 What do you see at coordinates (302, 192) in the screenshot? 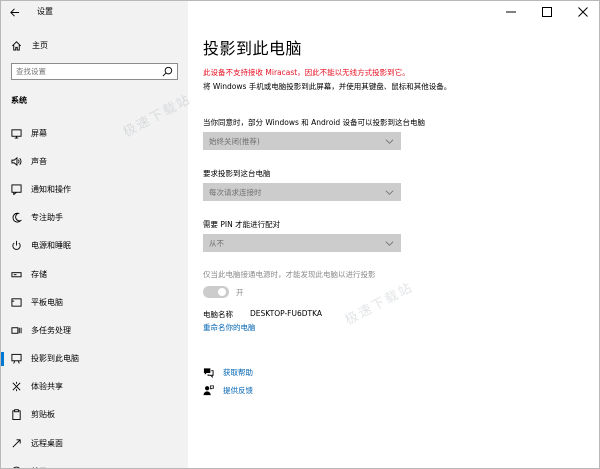
I see `ask-to-project-dropdown: 每次请求连接时` at bounding box center [302, 192].